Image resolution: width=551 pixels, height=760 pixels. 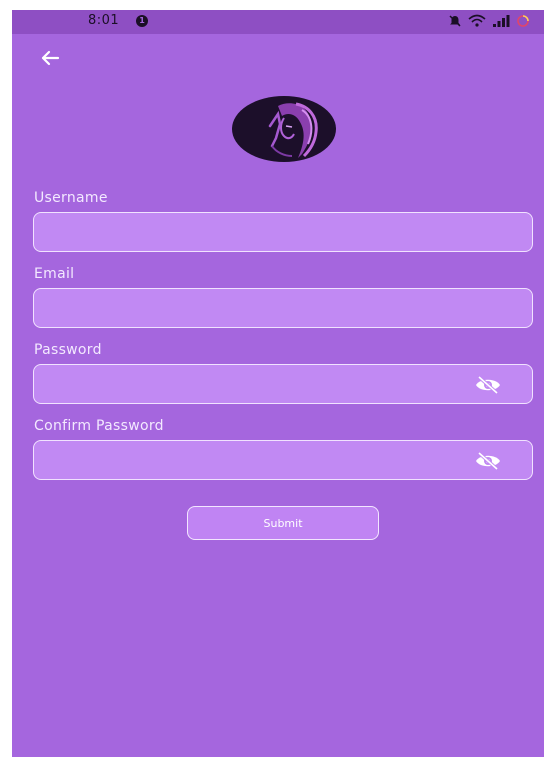 I want to click on submit-button: Submit, so click(x=283, y=523).